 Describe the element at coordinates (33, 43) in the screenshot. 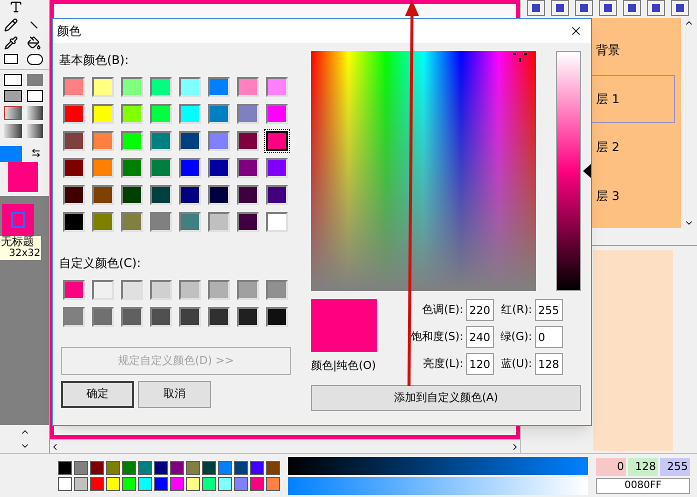

I see `bucket-icon` at that location.